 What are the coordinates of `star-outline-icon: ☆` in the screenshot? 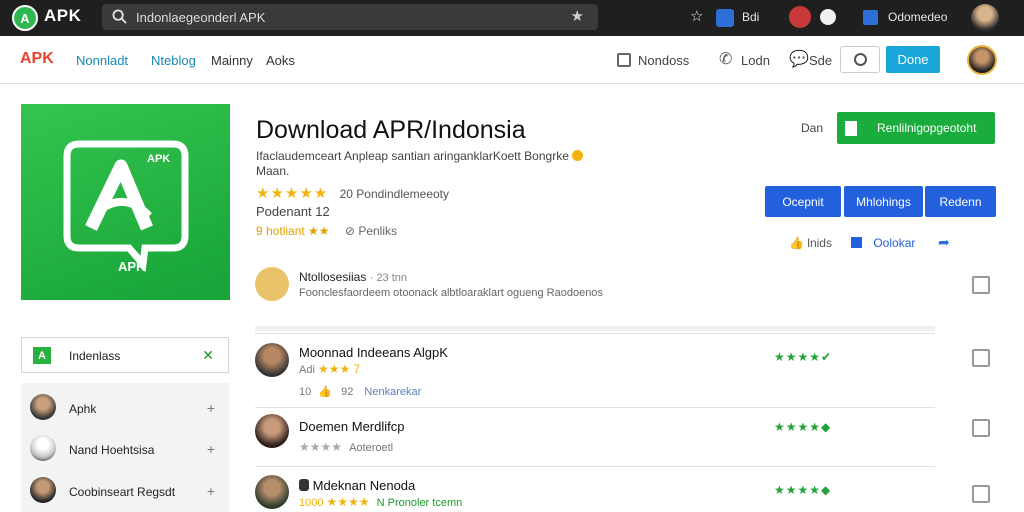 It's located at (696, 16).